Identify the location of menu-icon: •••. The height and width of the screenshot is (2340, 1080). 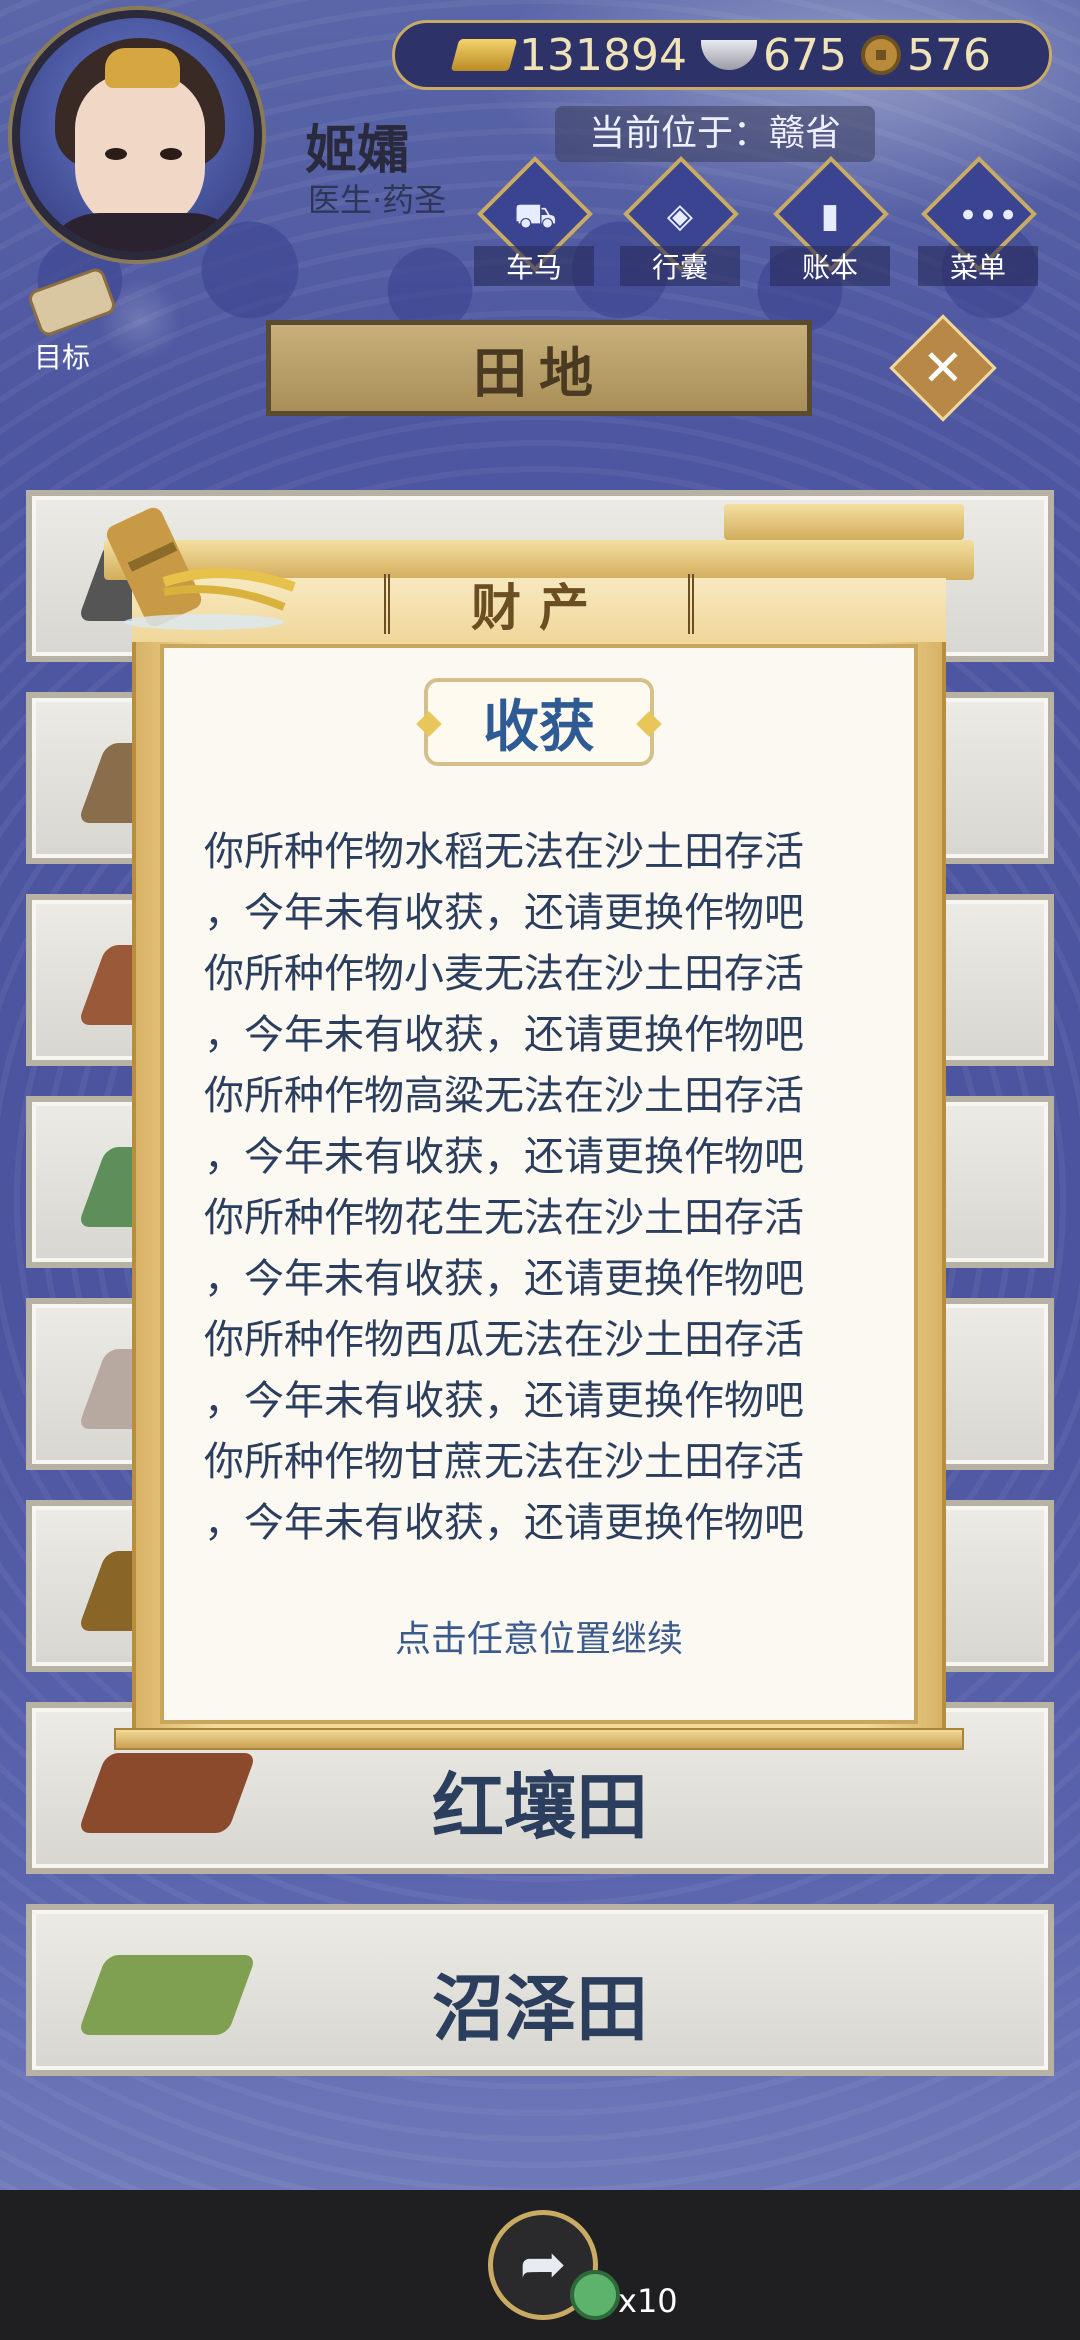
(988, 216).